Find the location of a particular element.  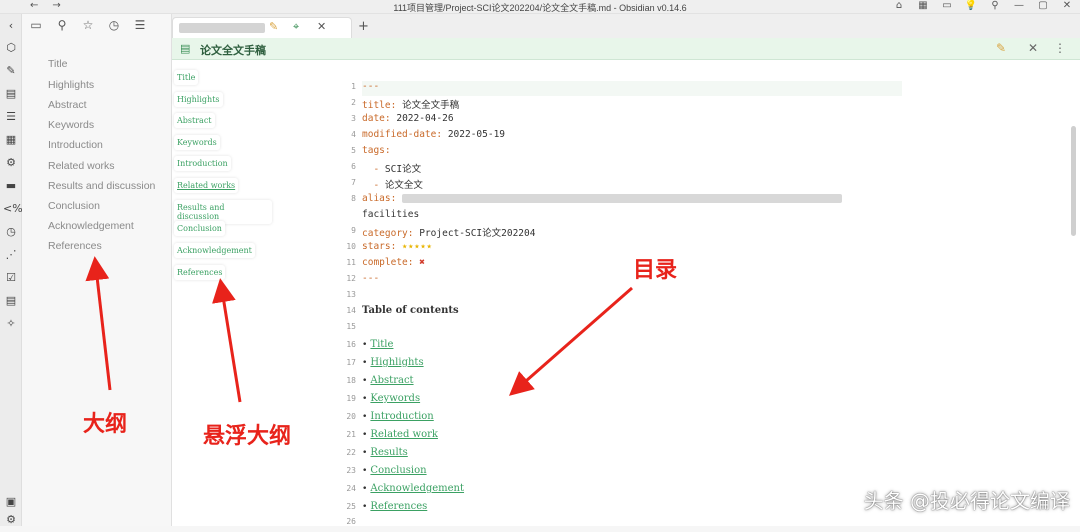

pin-tab-icon: ⌖ is located at coordinates (296, 27).